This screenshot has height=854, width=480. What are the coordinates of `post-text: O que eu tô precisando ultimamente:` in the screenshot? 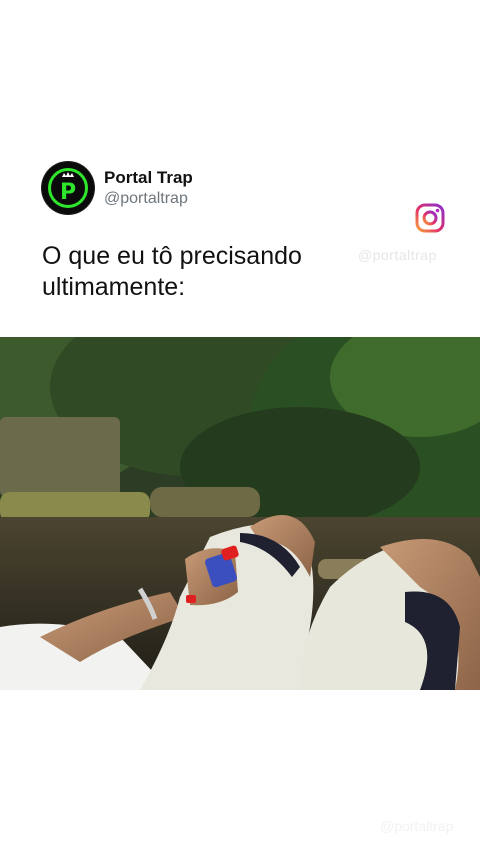 It's located at (172, 271).